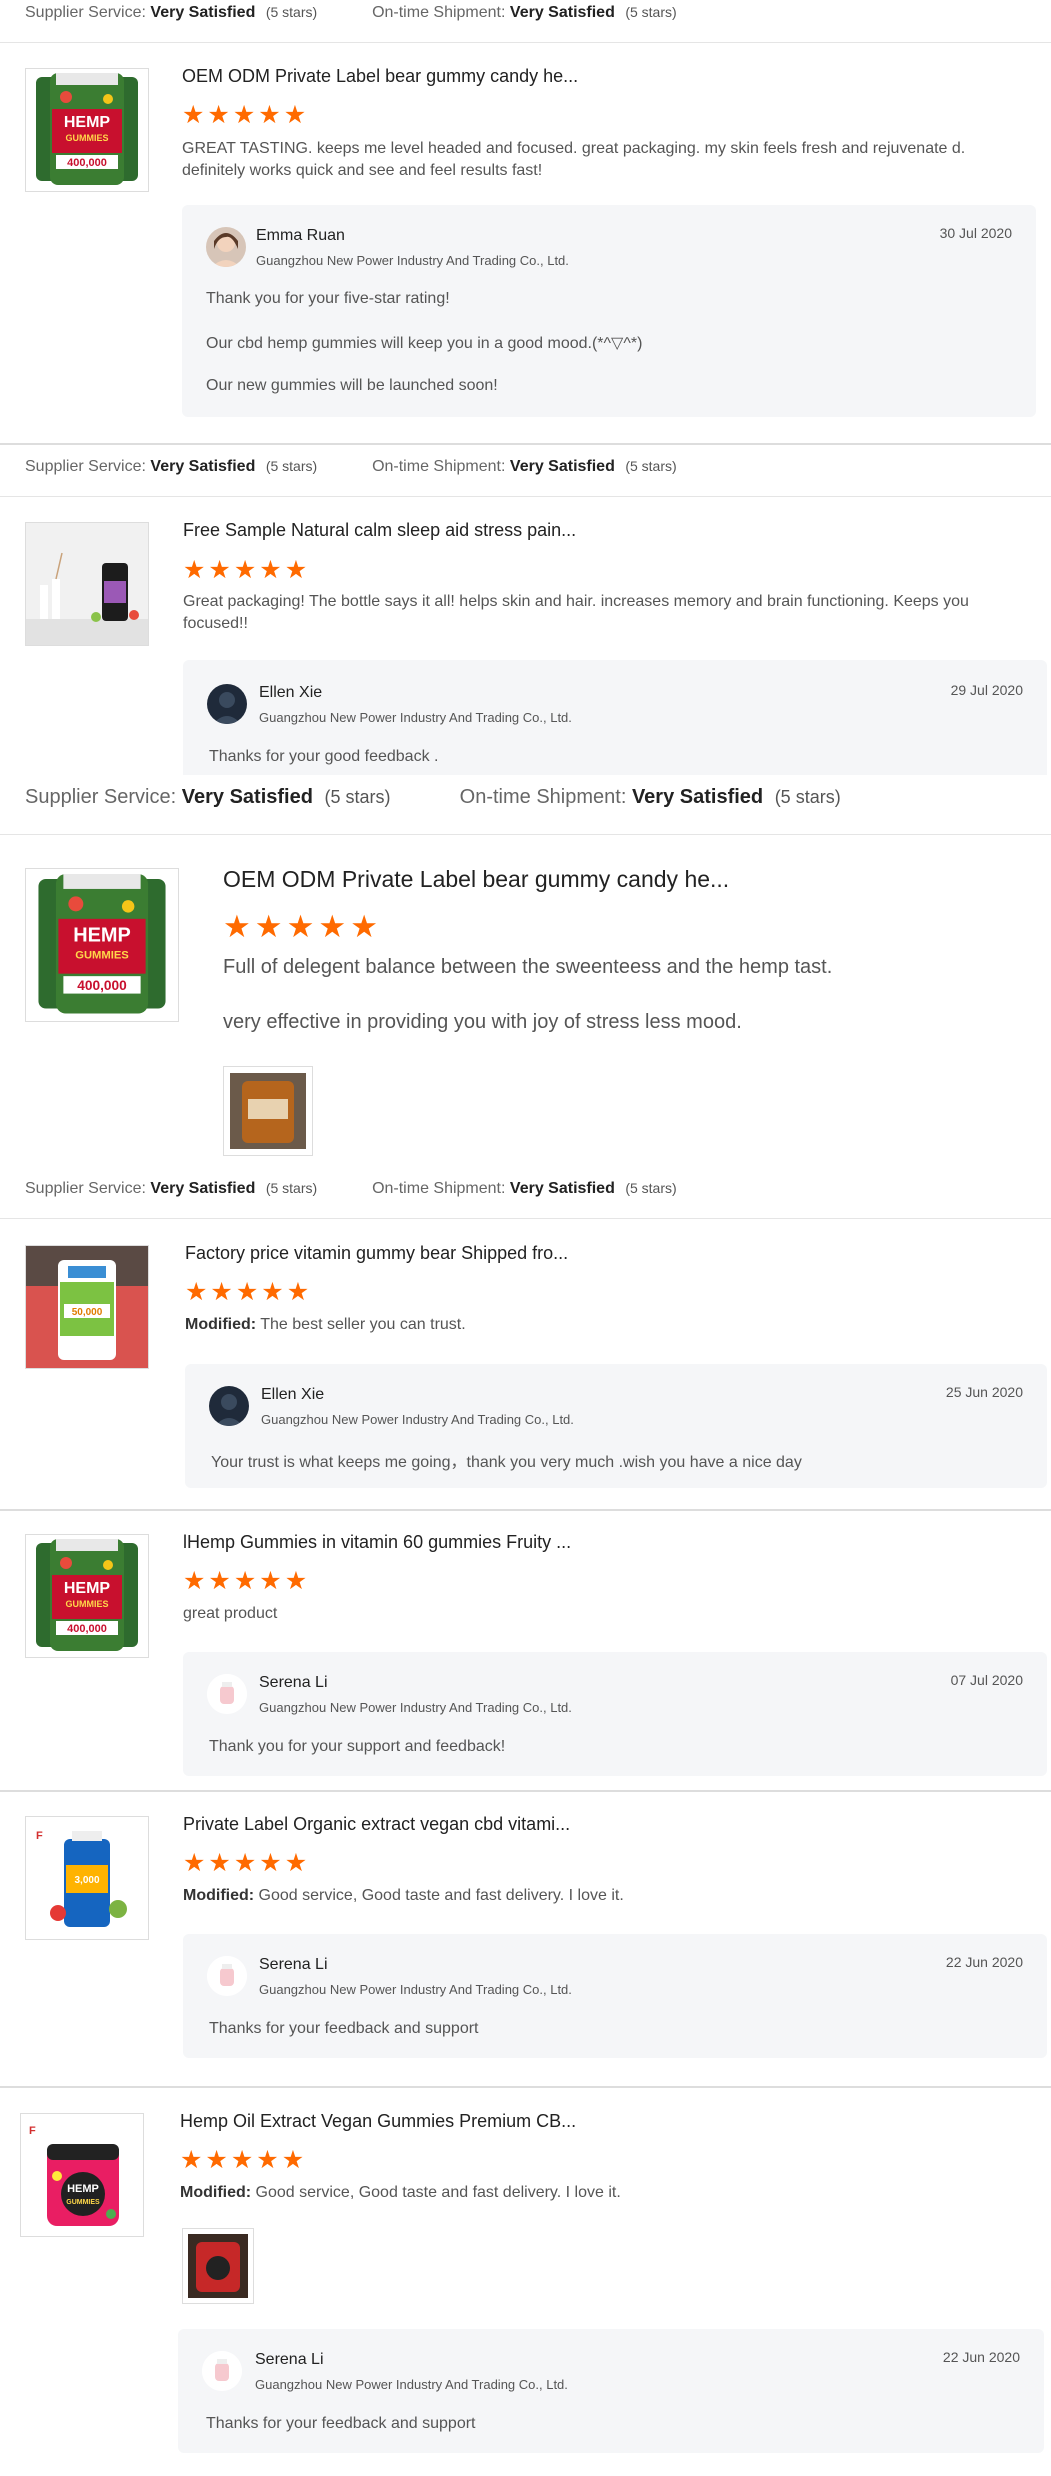 This screenshot has width=1051, height=2476. Describe the element at coordinates (986, 1680) in the screenshot. I see `reply-date: 07 Jul 2020` at that location.